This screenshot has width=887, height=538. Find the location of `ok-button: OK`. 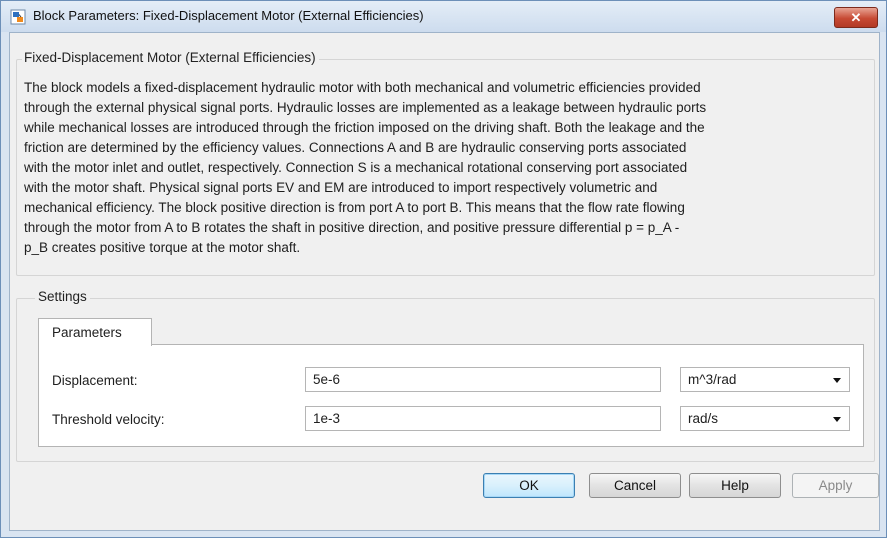

ok-button: OK is located at coordinates (529, 485).